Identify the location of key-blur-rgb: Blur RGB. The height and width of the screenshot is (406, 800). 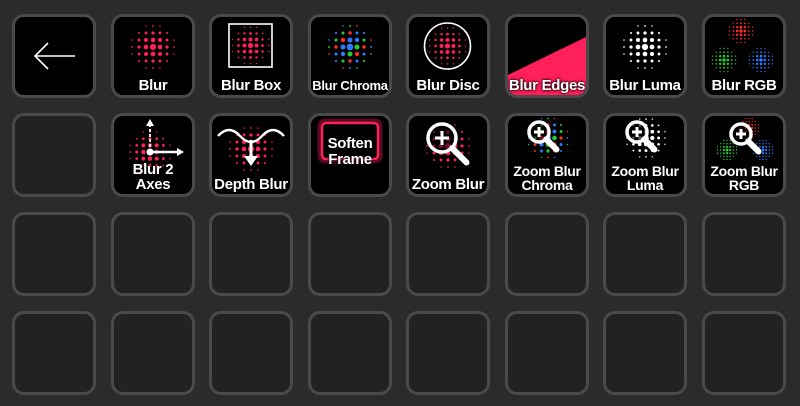
(744, 56).